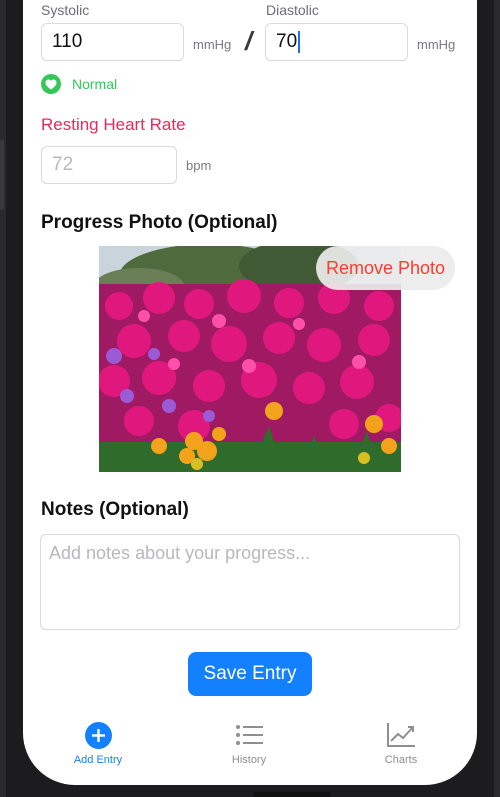 The image size is (500, 797). I want to click on tab-add-entry-label: Add Entry, so click(98, 760).